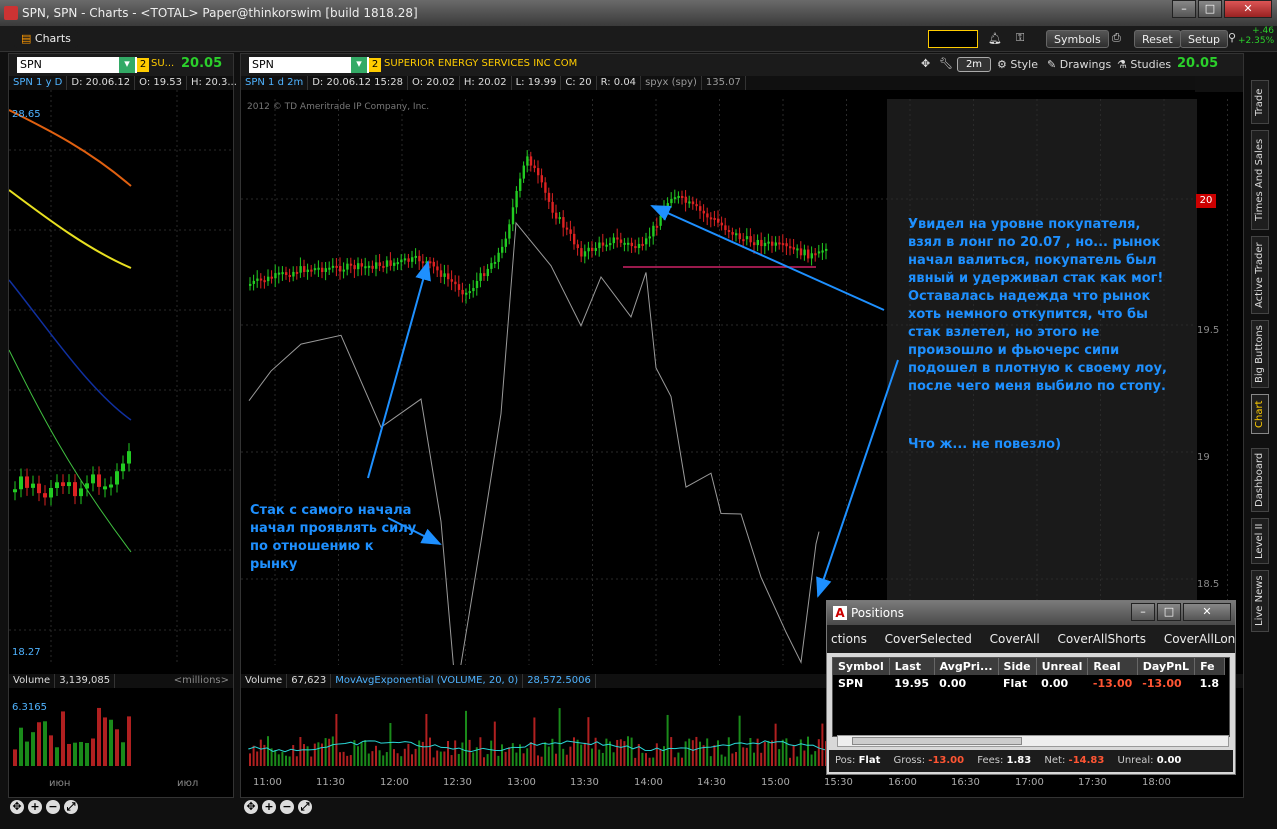 The width and height of the screenshot is (1277, 829). What do you see at coordinates (861, 683) in the screenshot?
I see `cell-symbol: SPN` at bounding box center [861, 683].